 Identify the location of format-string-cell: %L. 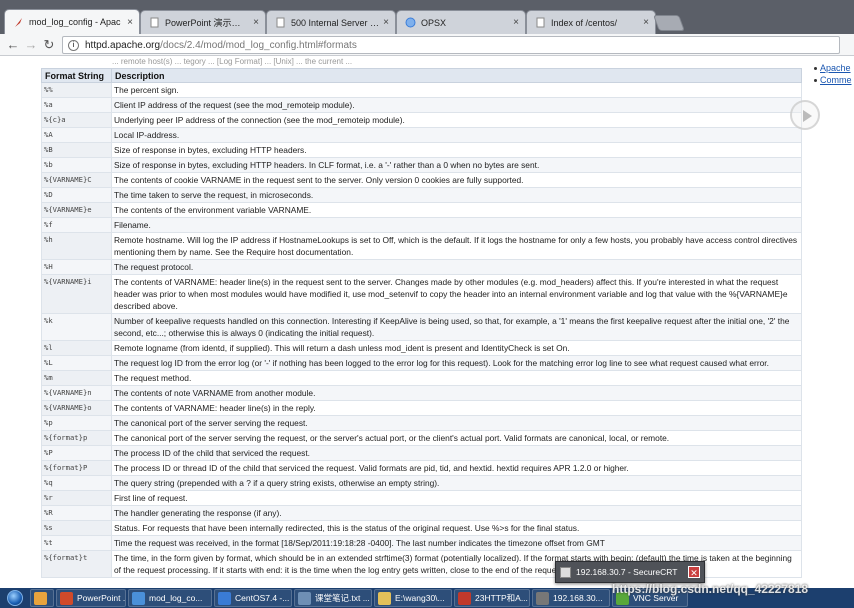
(76, 363).